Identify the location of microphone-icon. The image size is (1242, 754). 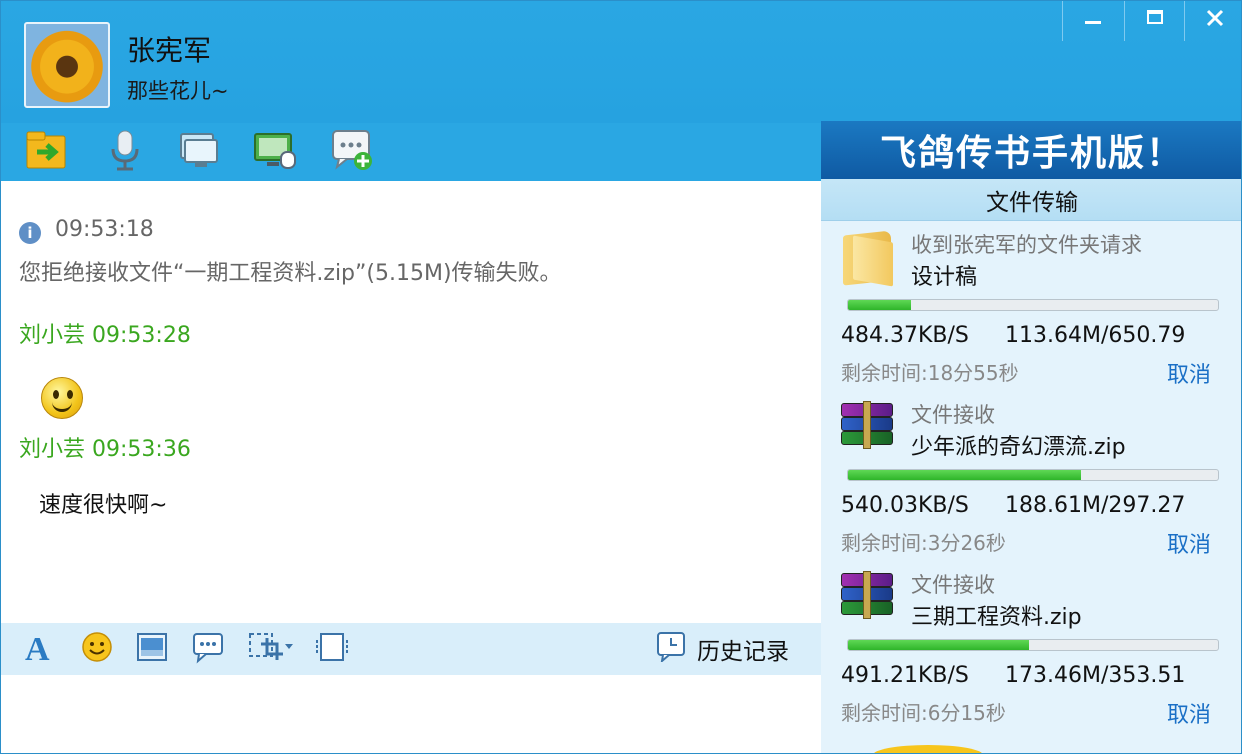
(125, 152).